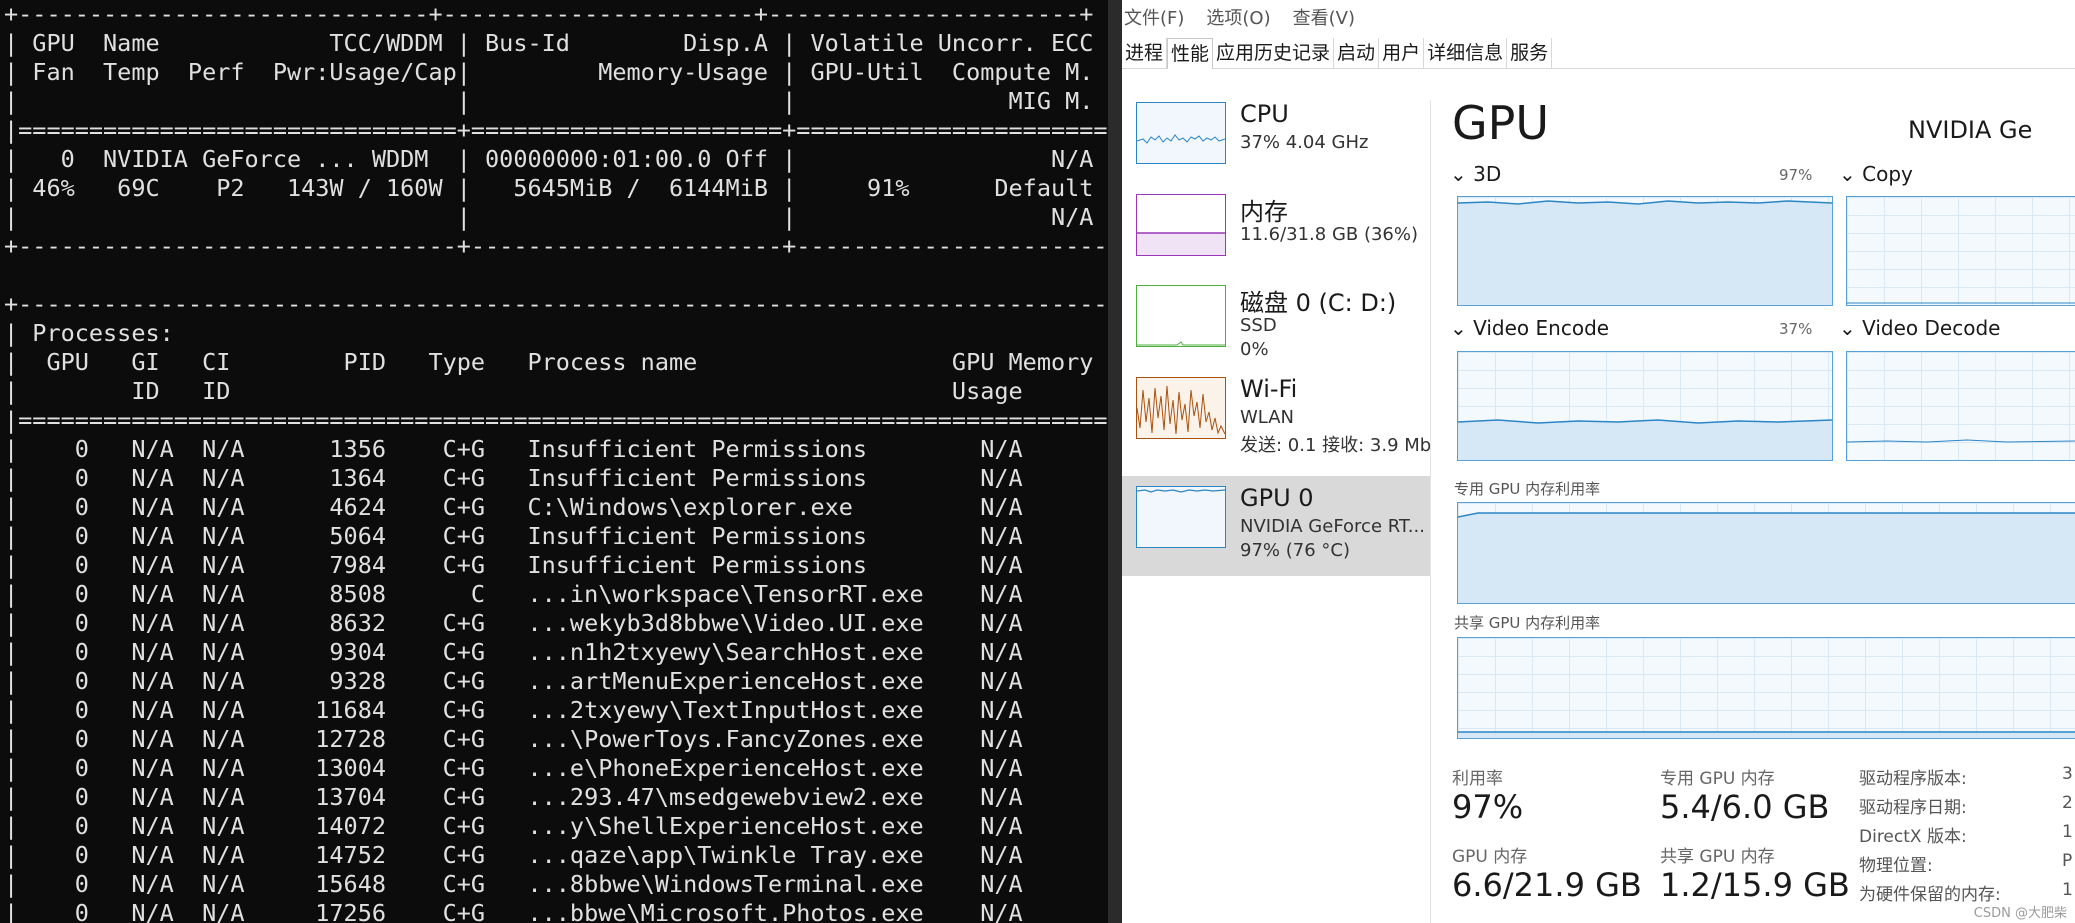 The width and height of the screenshot is (2075, 923). What do you see at coordinates (2067, 861) in the screenshot?
I see `info-location-value: P` at bounding box center [2067, 861].